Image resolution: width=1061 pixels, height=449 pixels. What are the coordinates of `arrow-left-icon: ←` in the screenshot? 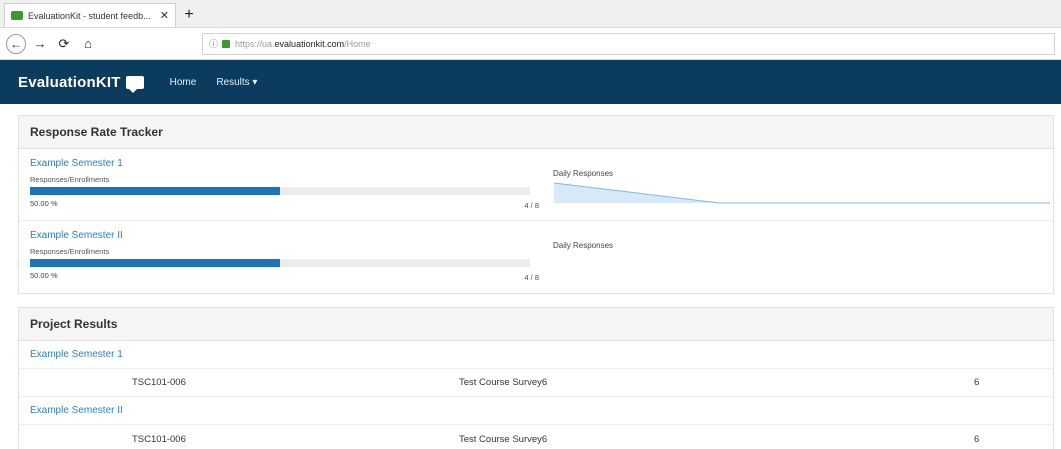 It's located at (16, 43).